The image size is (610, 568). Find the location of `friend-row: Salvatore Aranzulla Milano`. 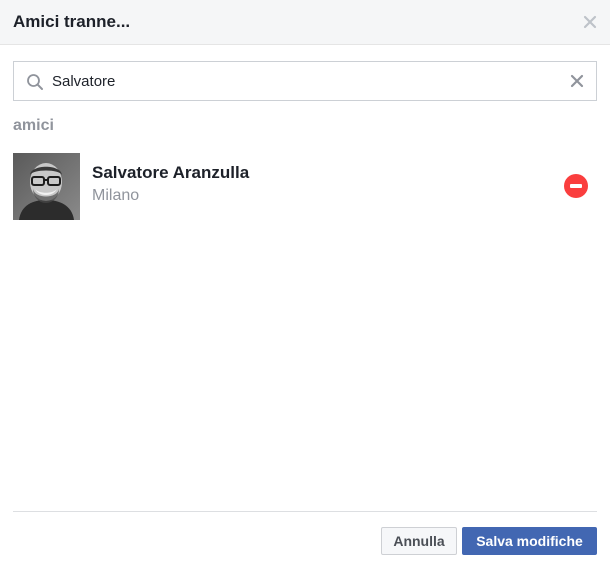

friend-row: Salvatore Aranzulla Milano is located at coordinates (305, 186).